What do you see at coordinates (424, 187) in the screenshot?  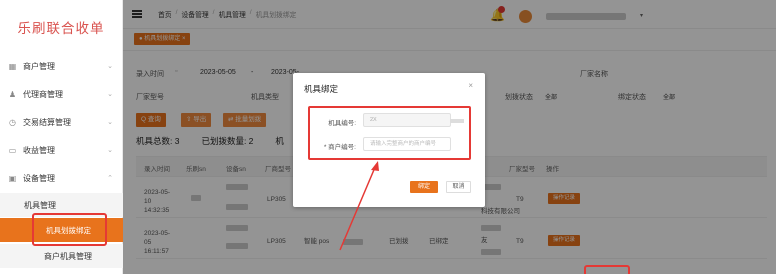 I see `bind-button: 绑定` at bounding box center [424, 187].